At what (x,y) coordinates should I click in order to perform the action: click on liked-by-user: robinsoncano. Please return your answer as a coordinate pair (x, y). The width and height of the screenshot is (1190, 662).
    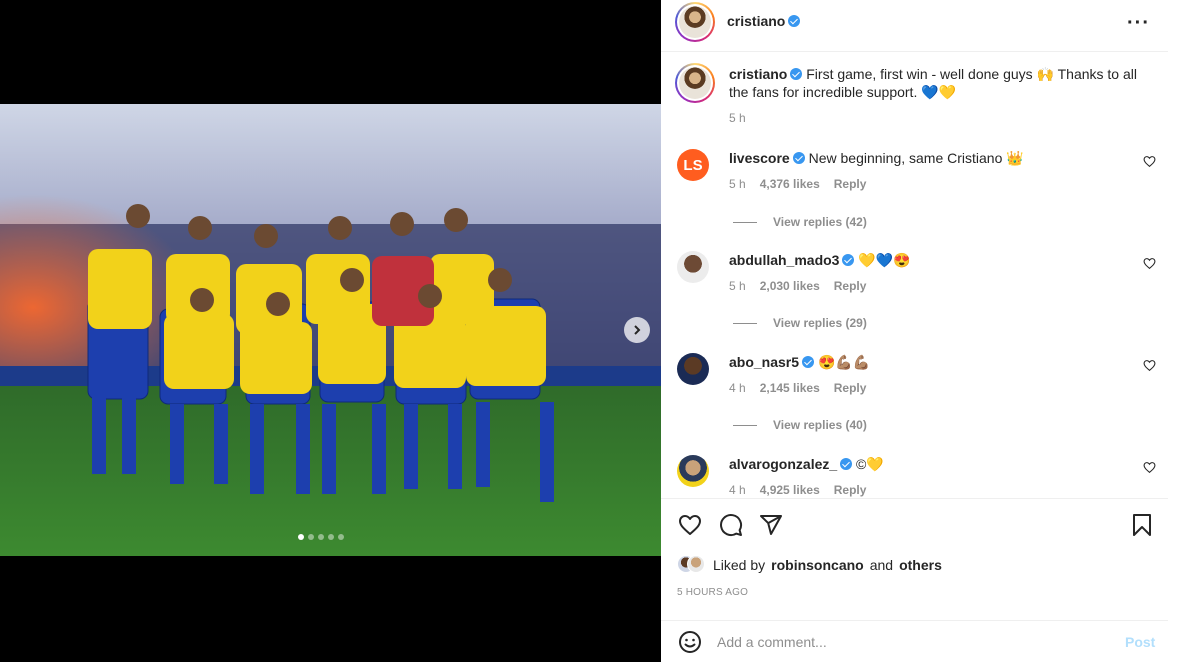
    Looking at the image, I should click on (817, 565).